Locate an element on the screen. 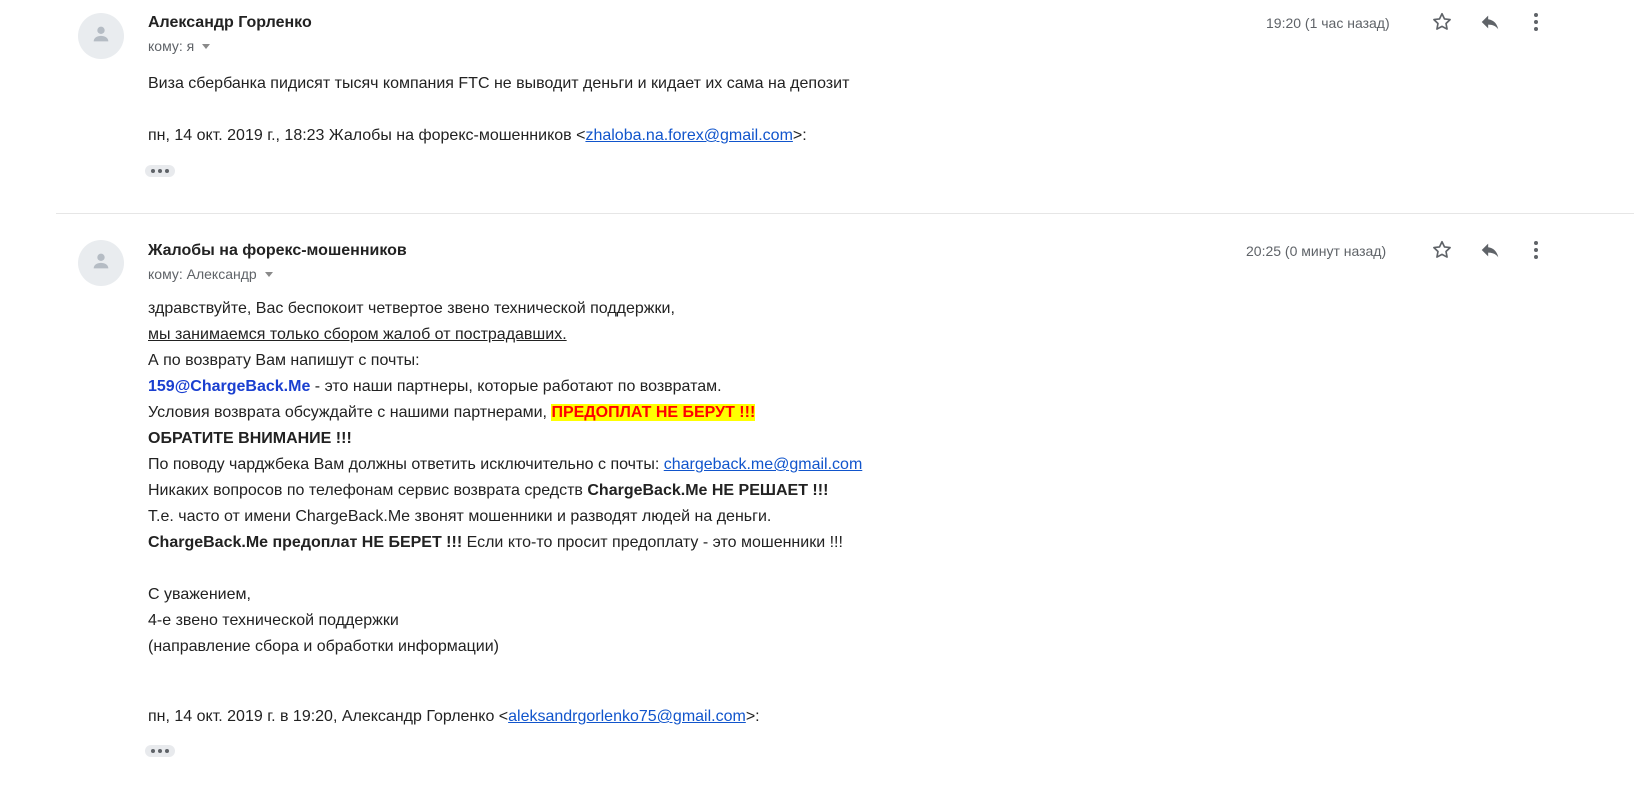 Image resolution: width=1634 pixels, height=806 pixels. sender-name: Жалобы на форекс-мошенников is located at coordinates (277, 251).